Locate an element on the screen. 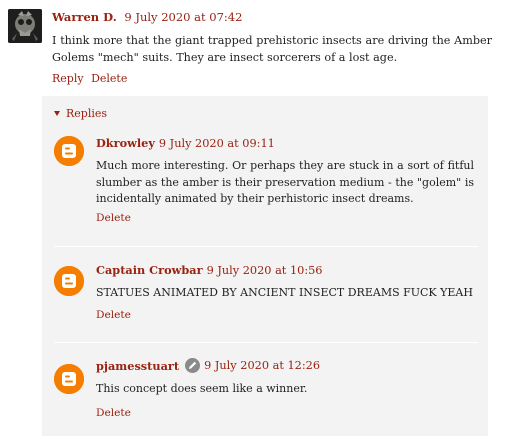 The height and width of the screenshot is (436, 505). reply-timestamp: 9 July 2020 at 12:26 is located at coordinates (262, 365).